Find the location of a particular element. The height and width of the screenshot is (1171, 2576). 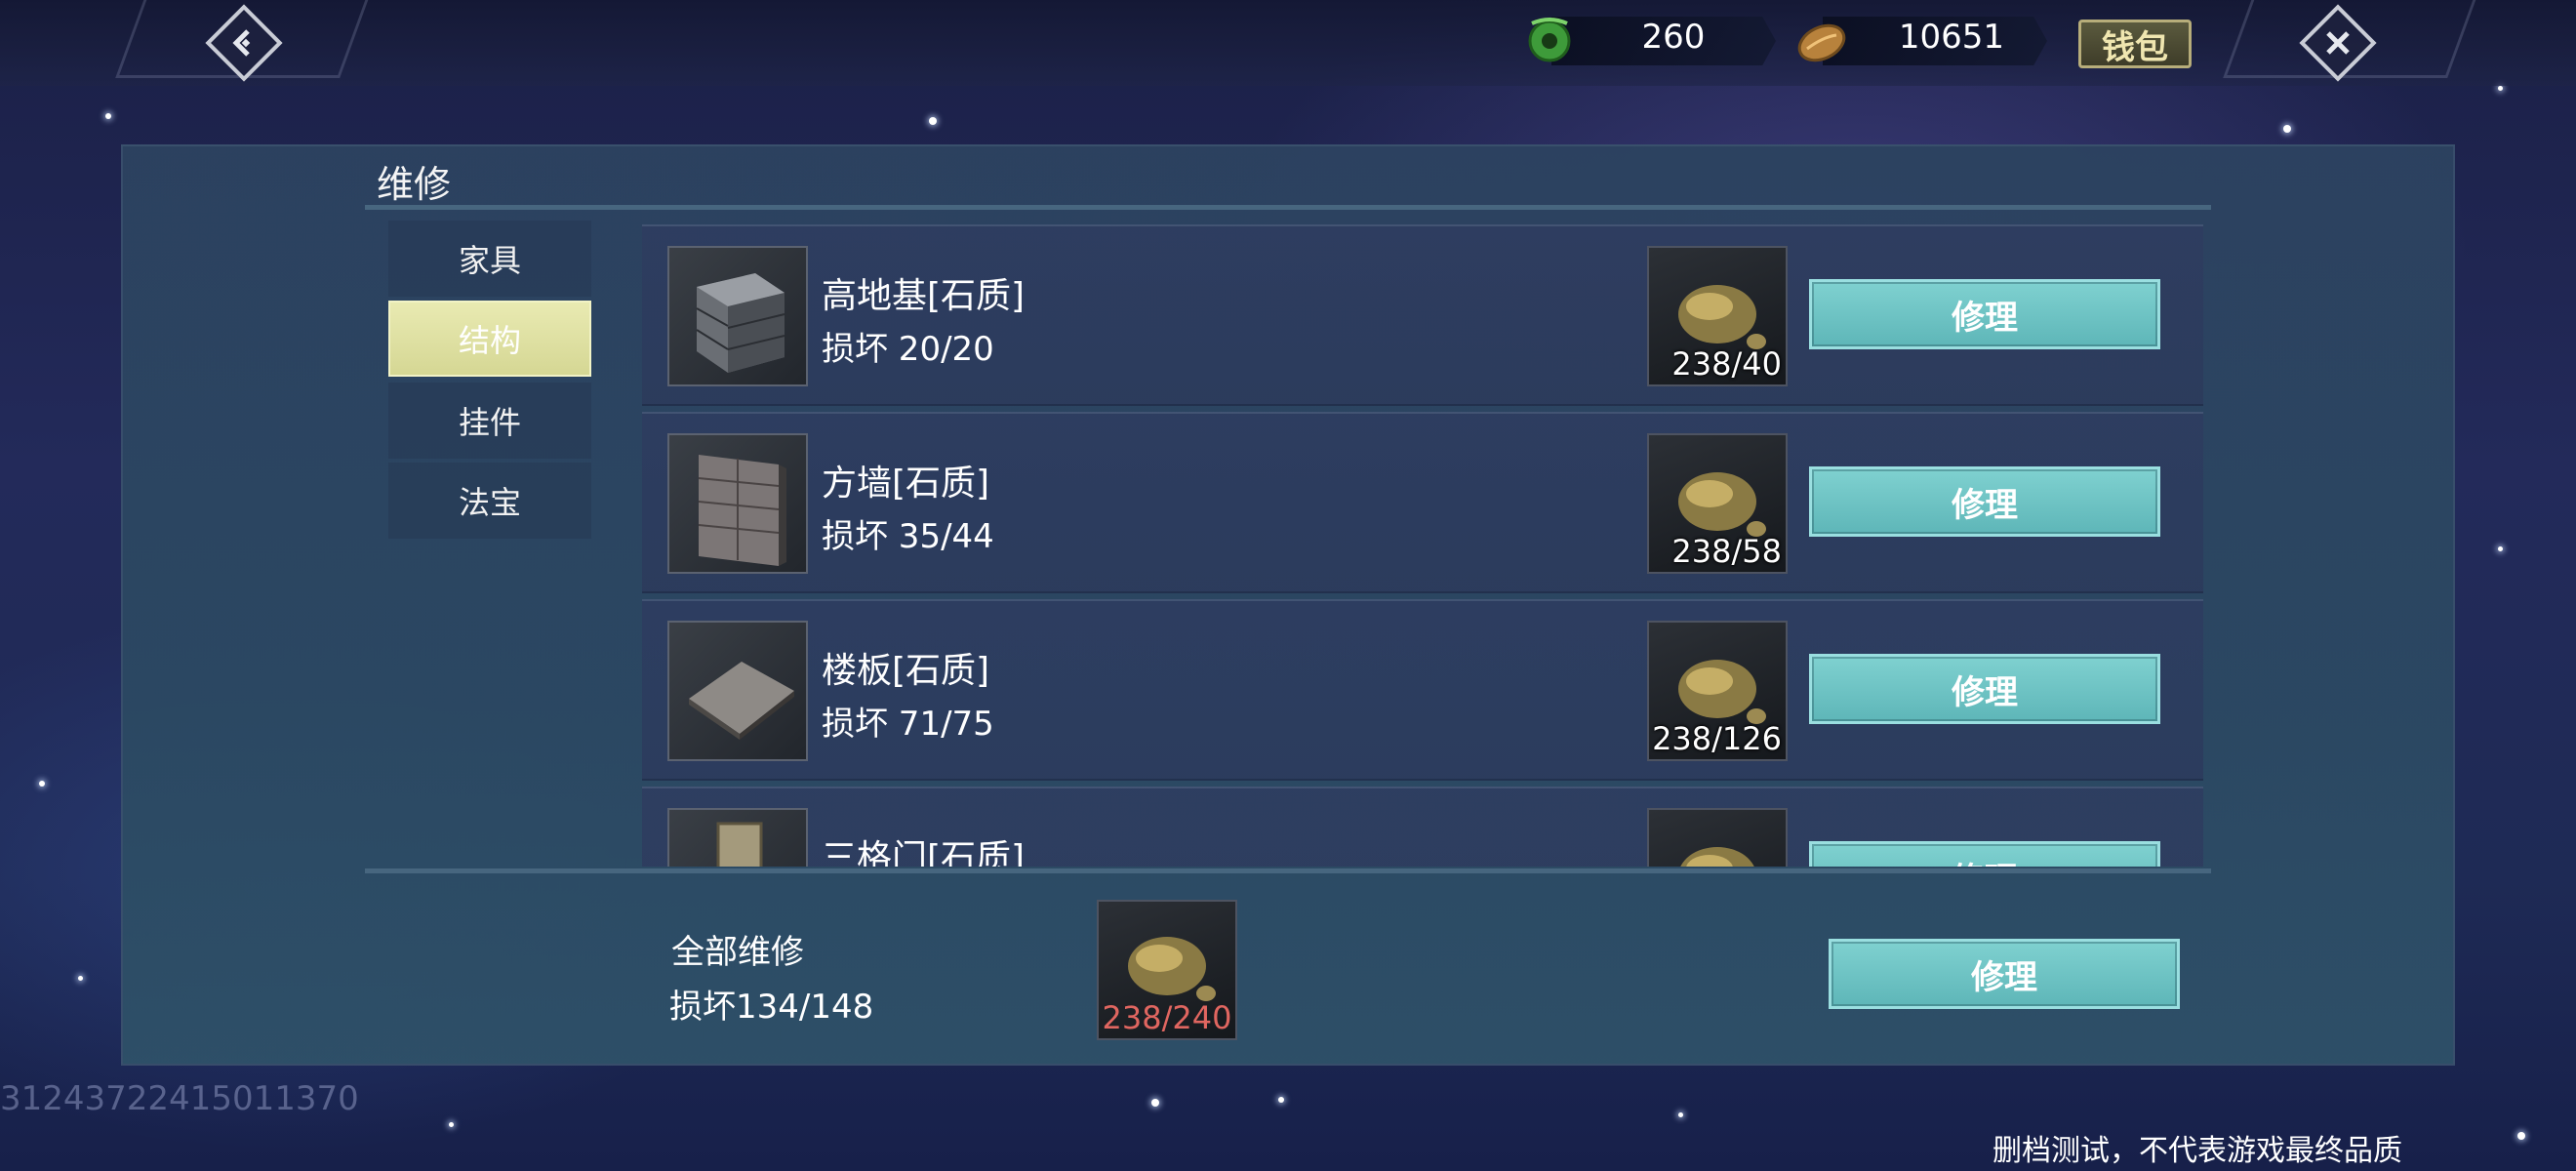

repair-all-title: 全部维修 is located at coordinates (737, 952).